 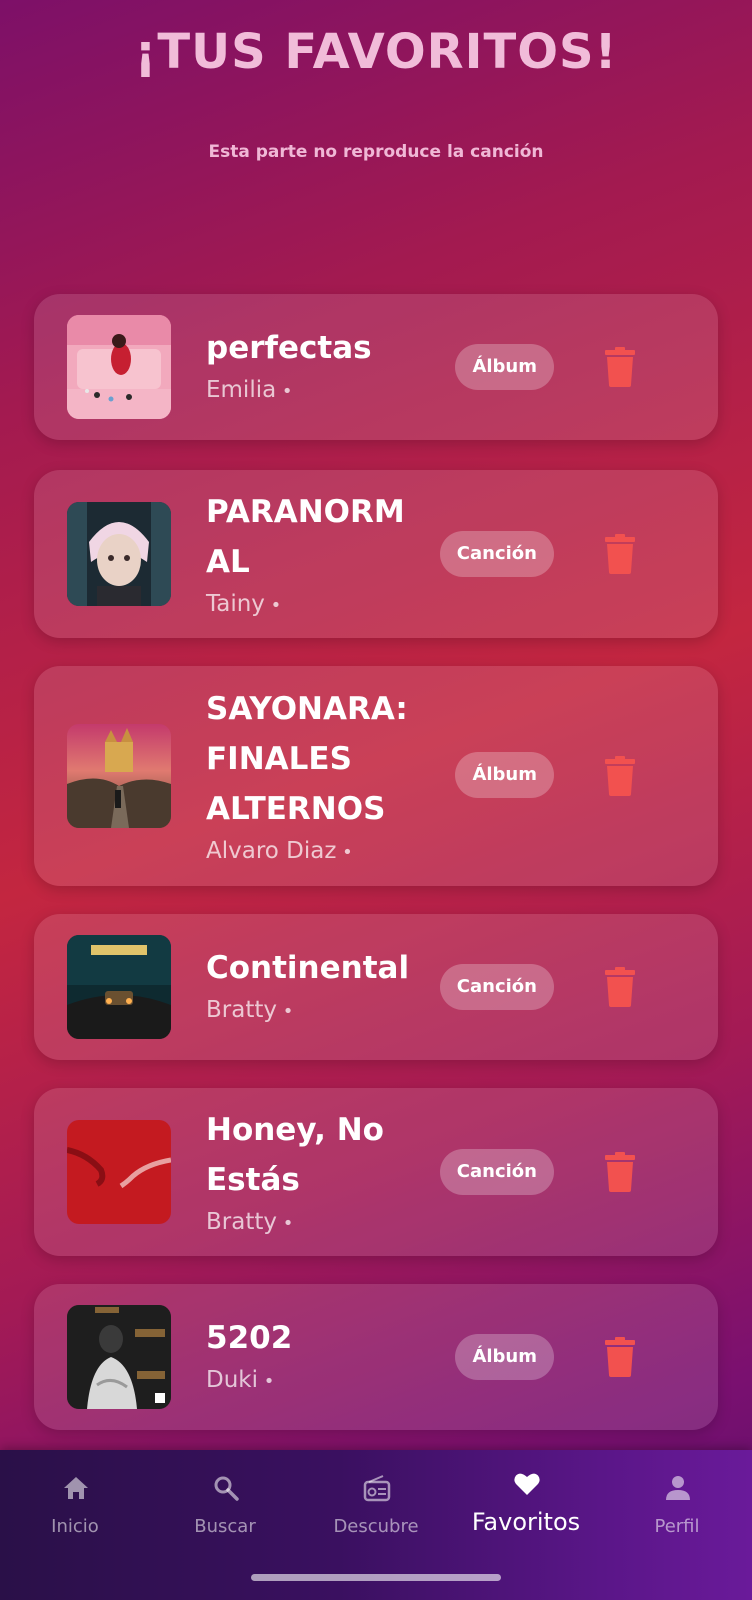 I want to click on favorite-artist: Tainy, so click(x=316, y=605).